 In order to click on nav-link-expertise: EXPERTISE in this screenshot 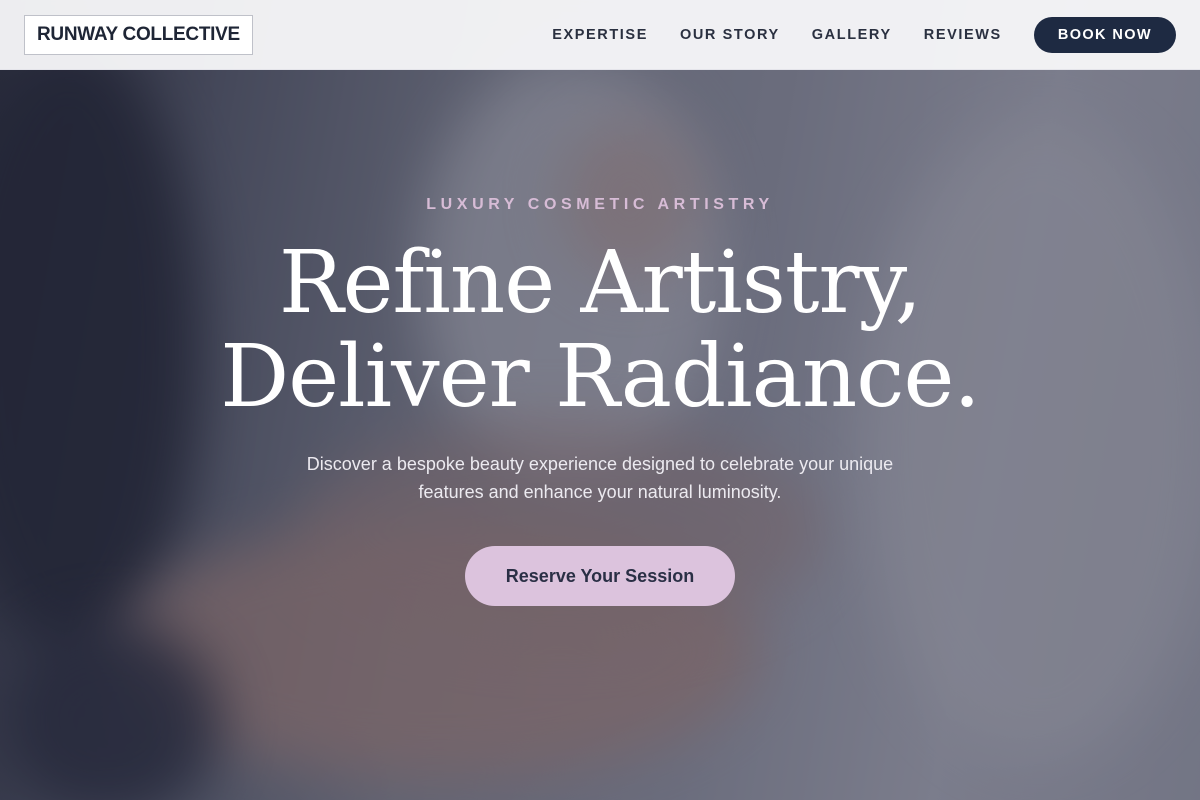, I will do `click(600, 35)`.